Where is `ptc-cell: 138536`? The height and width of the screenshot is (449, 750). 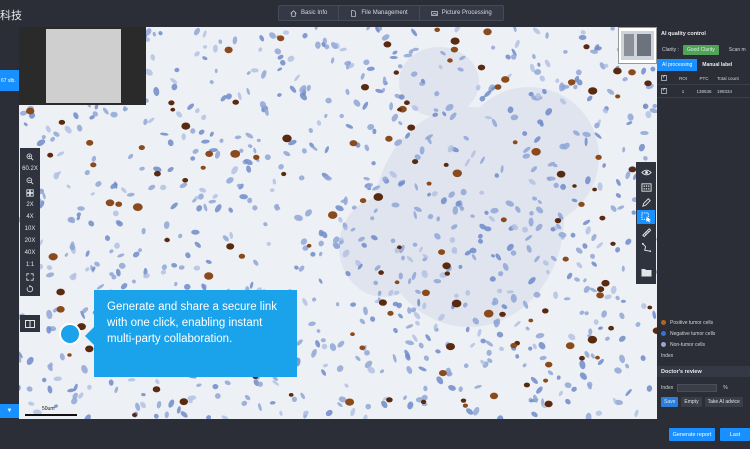
ptc-cell: 138536 is located at coordinates (704, 91).